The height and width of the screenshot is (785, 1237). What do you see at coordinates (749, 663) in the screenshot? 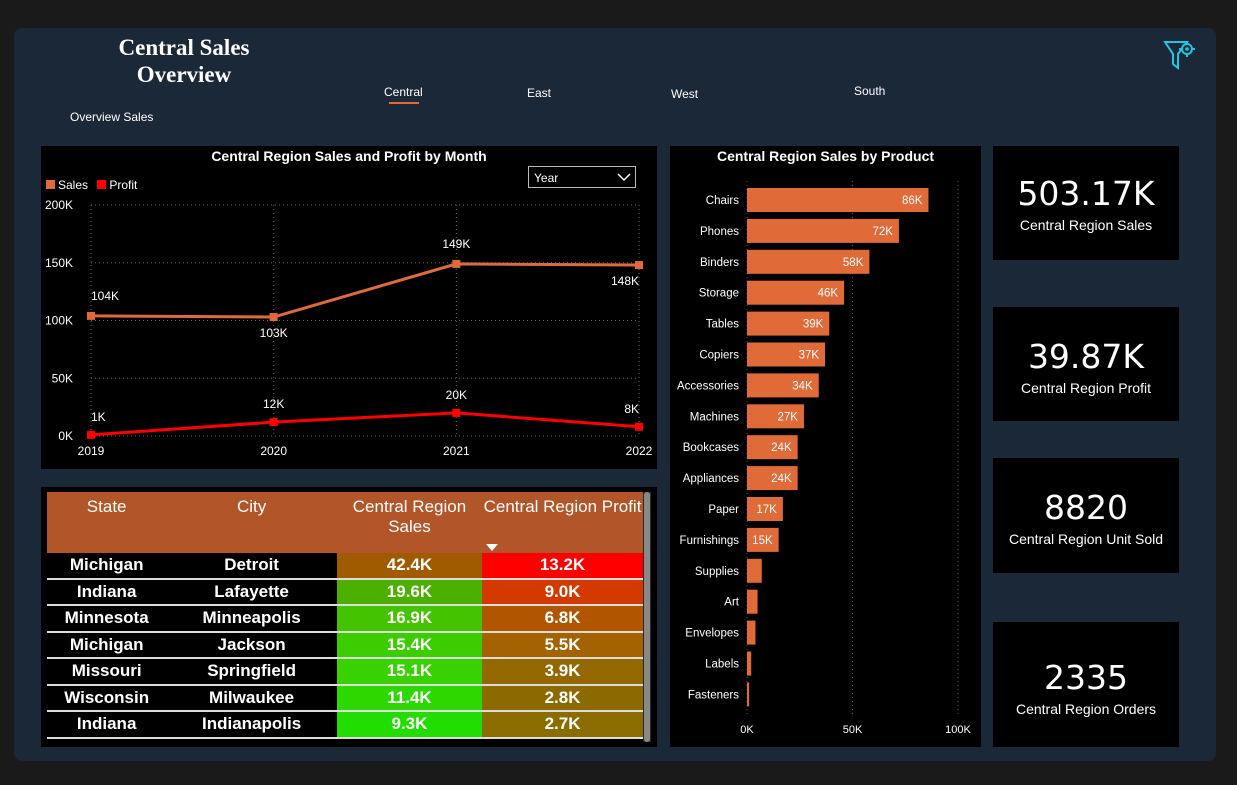
I see `bar-labels` at bounding box center [749, 663].